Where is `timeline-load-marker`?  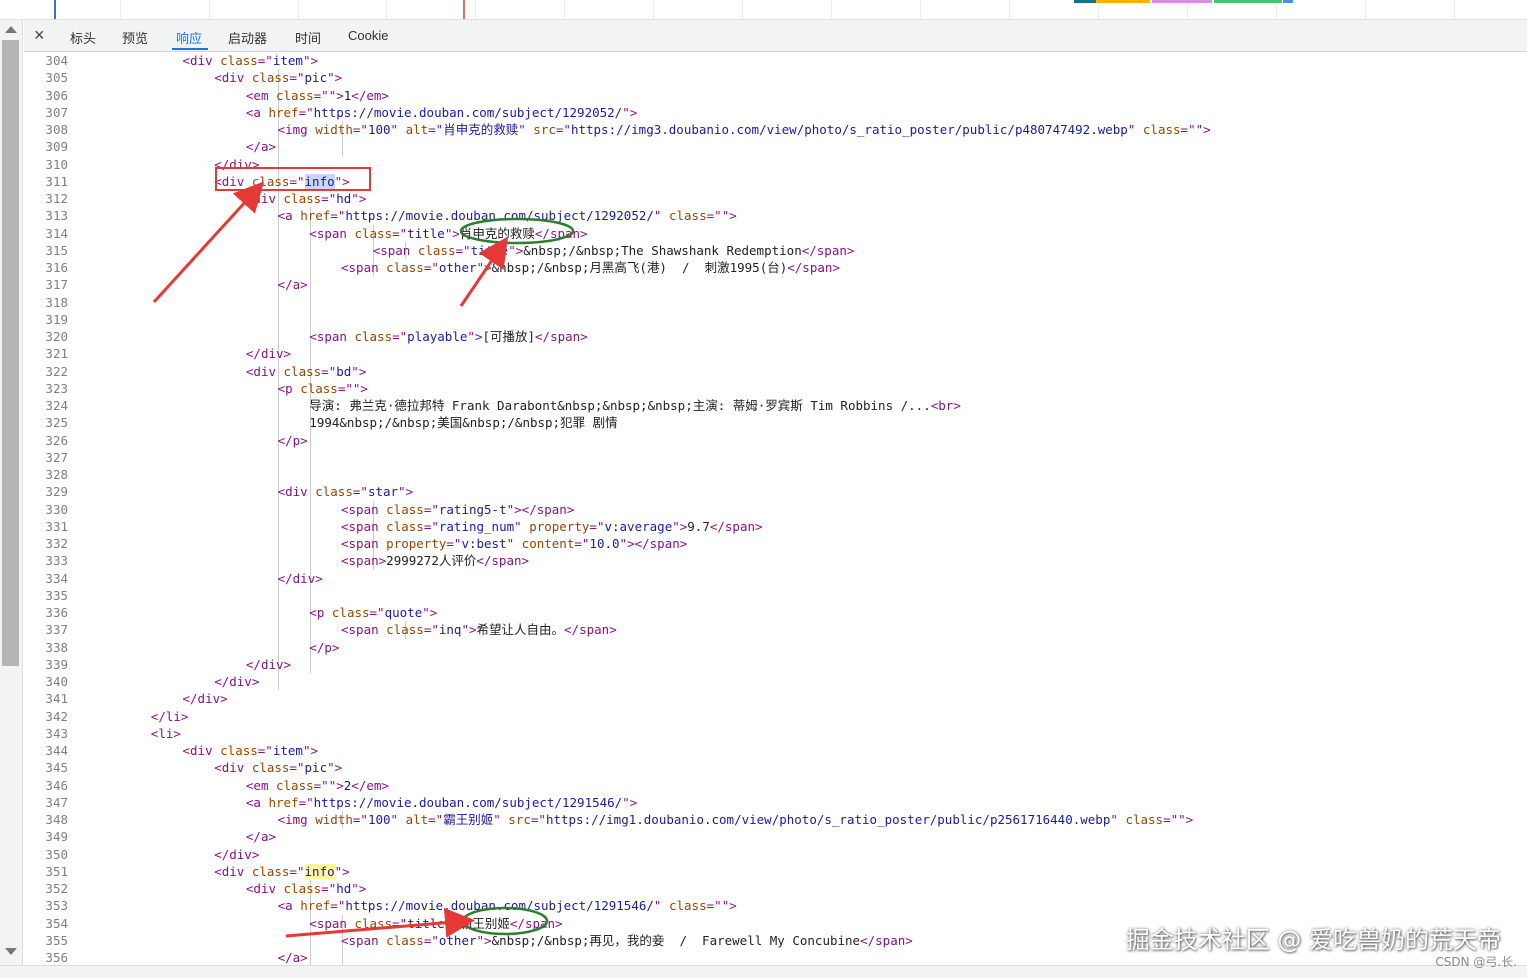
timeline-load-marker is located at coordinates (464, 9).